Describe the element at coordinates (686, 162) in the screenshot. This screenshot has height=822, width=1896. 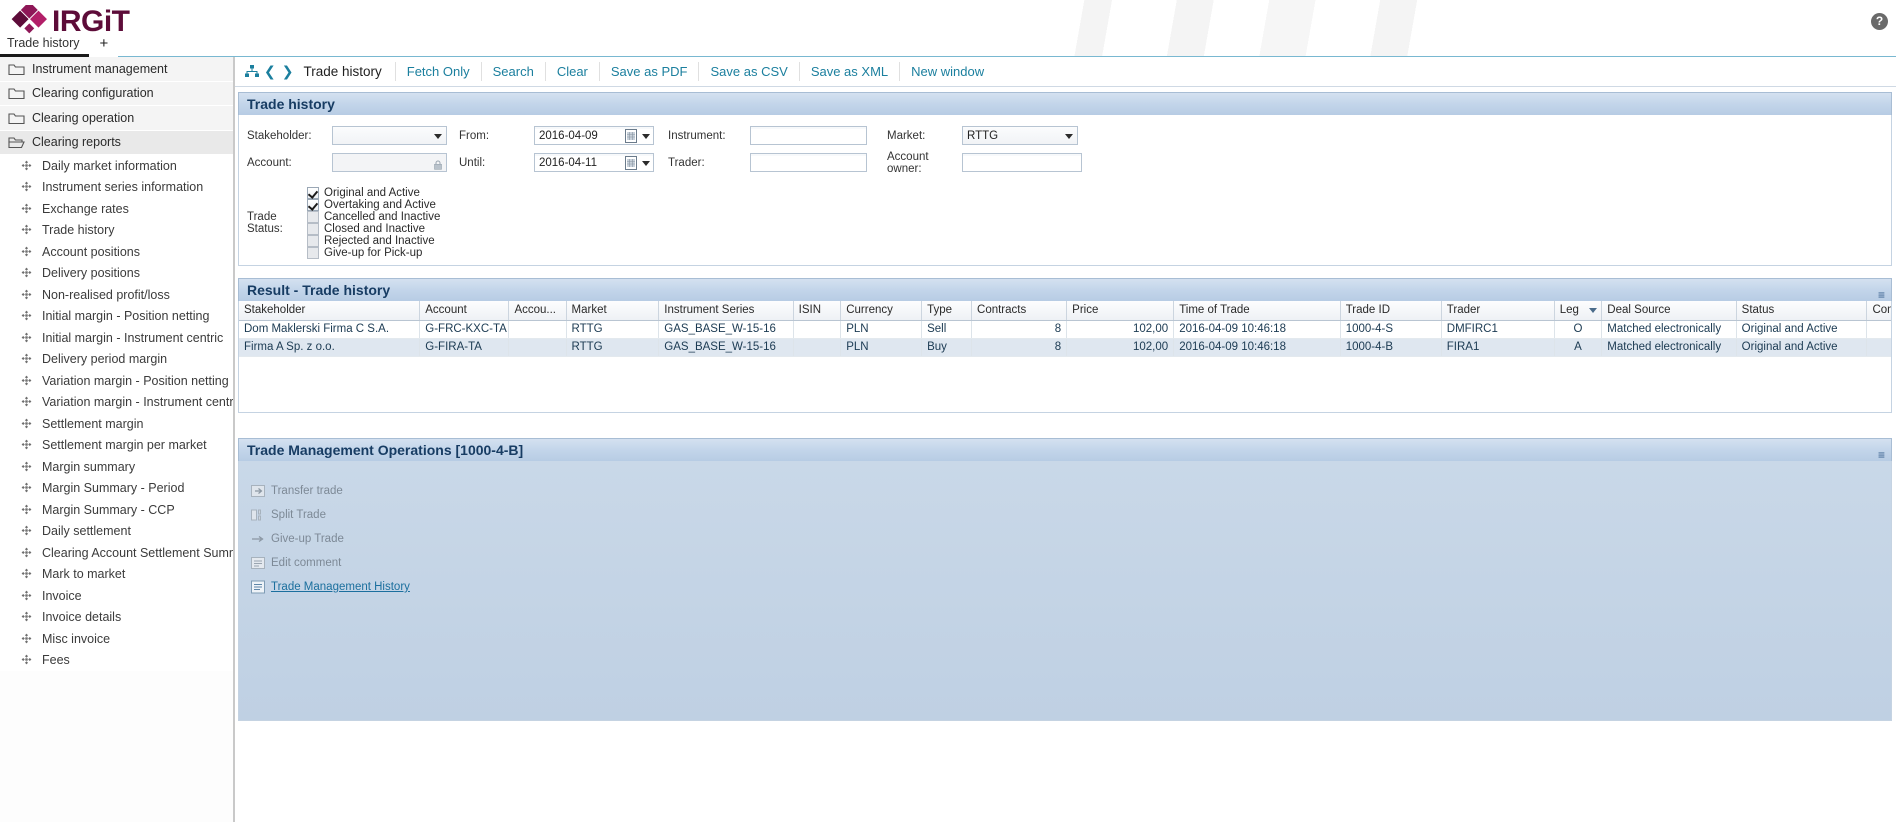
I see `trader-label: Trader:` at that location.